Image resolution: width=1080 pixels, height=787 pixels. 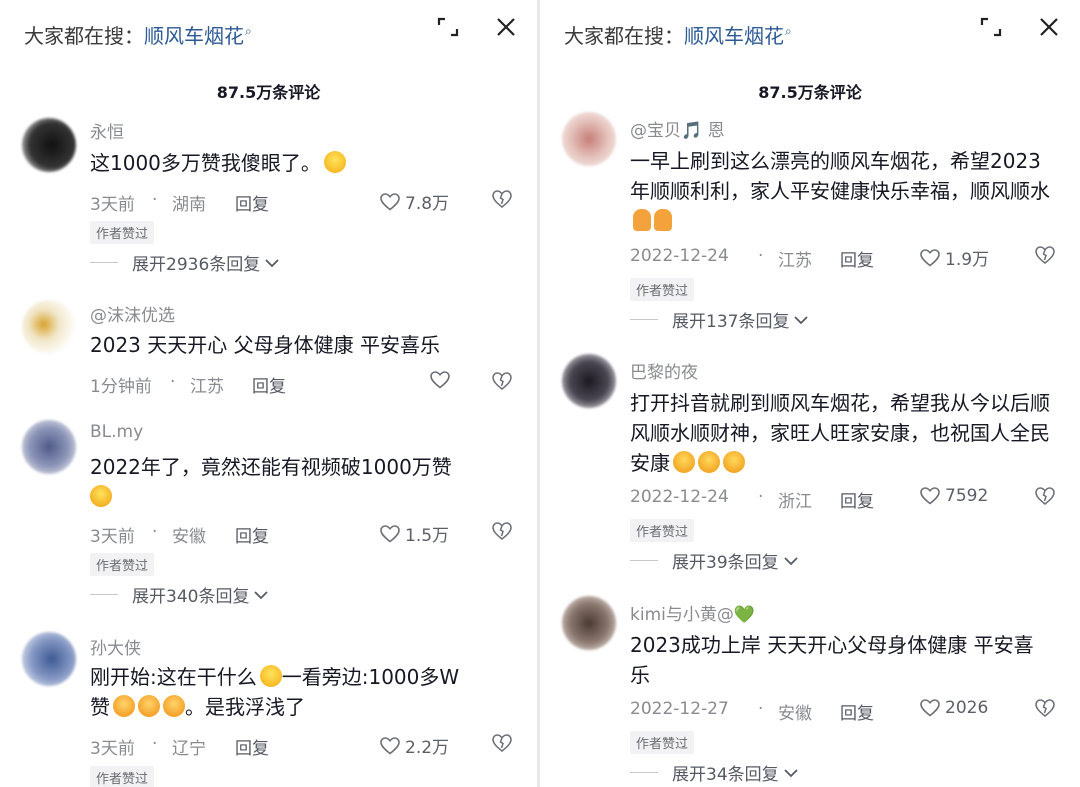 What do you see at coordinates (954, 257) in the screenshot?
I see `like-button: 1.9万` at bounding box center [954, 257].